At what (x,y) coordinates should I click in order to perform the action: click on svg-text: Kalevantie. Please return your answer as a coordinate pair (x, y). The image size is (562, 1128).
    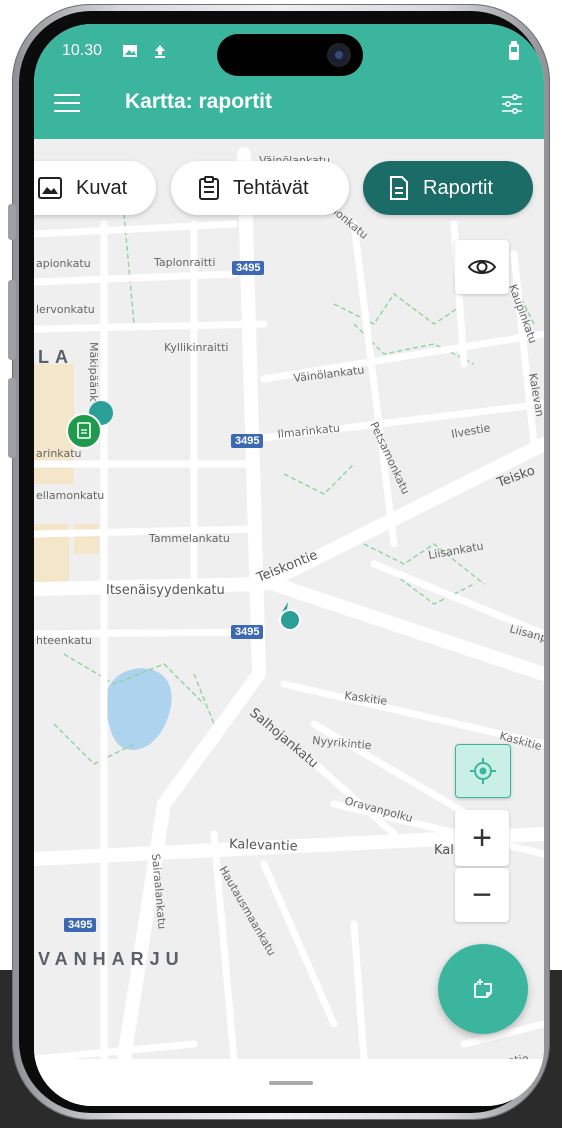
    Looking at the image, I should click on (263, 845).